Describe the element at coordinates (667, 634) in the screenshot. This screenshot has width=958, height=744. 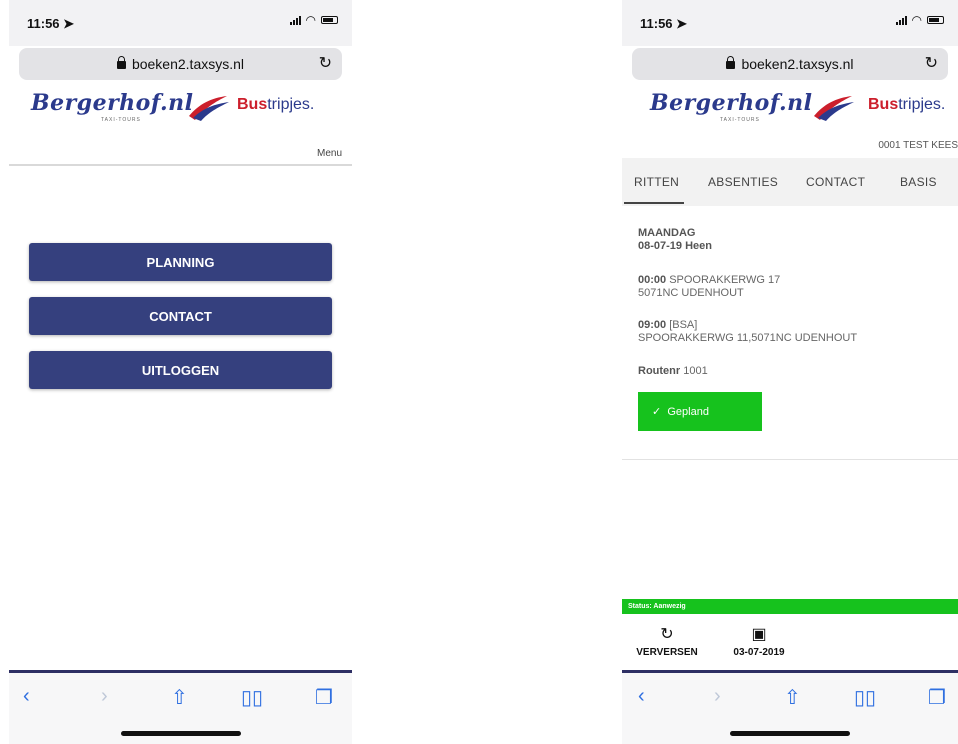
I see `refresh-icon: ↻` at that location.